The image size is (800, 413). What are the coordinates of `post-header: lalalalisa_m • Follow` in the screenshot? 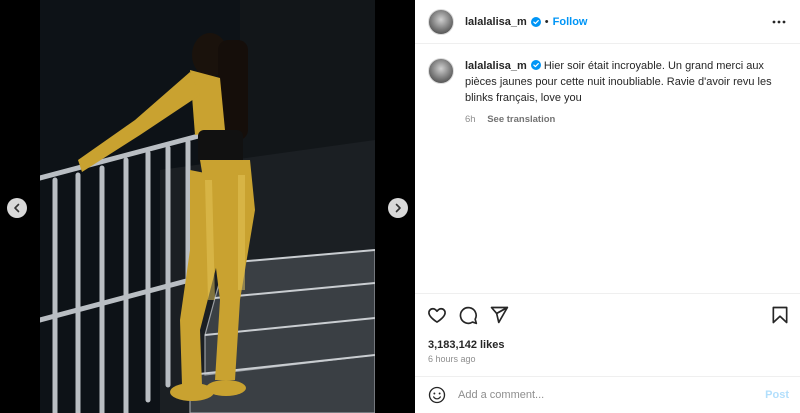 It's located at (607, 22).